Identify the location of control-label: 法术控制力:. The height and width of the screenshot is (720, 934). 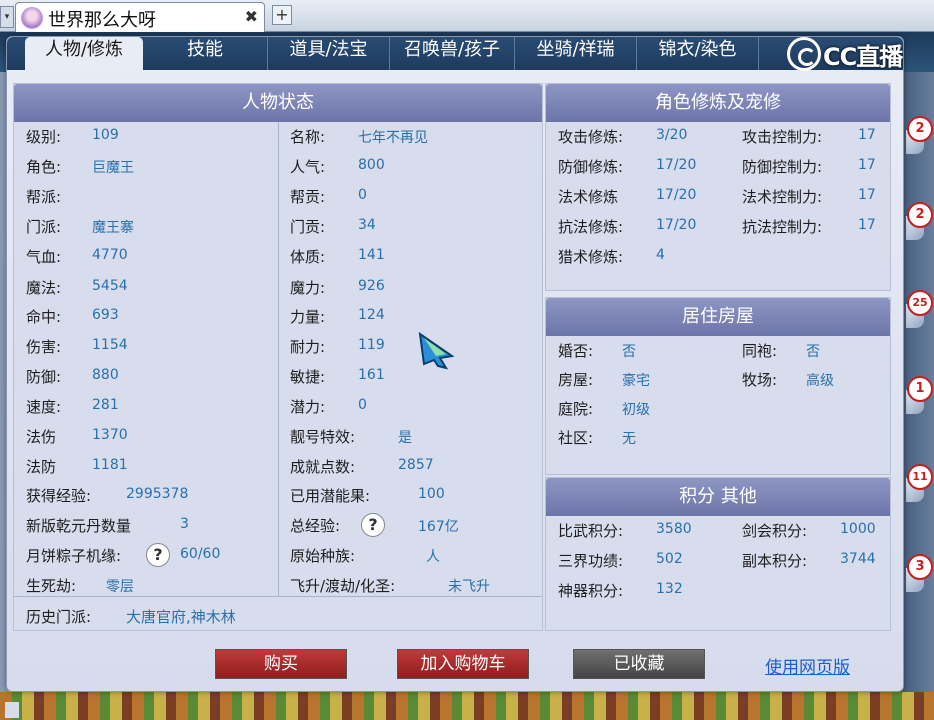
(782, 197).